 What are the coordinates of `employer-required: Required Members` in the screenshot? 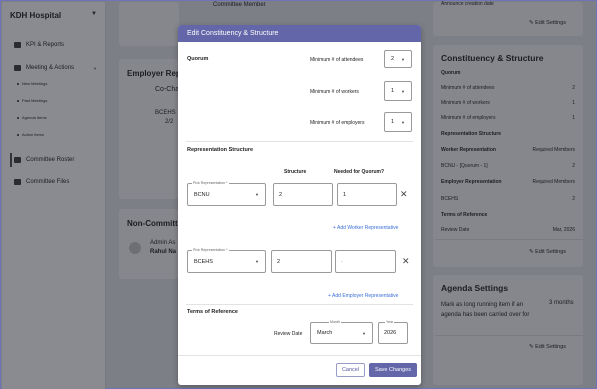 It's located at (553, 182).